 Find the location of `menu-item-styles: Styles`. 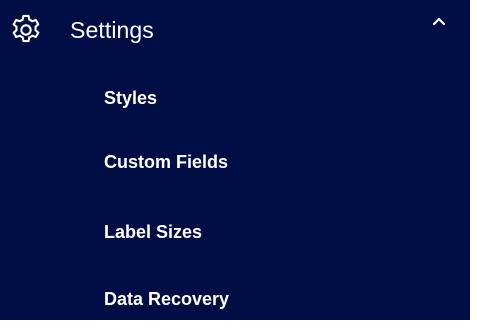

menu-item-styles: Styles is located at coordinates (130, 98).